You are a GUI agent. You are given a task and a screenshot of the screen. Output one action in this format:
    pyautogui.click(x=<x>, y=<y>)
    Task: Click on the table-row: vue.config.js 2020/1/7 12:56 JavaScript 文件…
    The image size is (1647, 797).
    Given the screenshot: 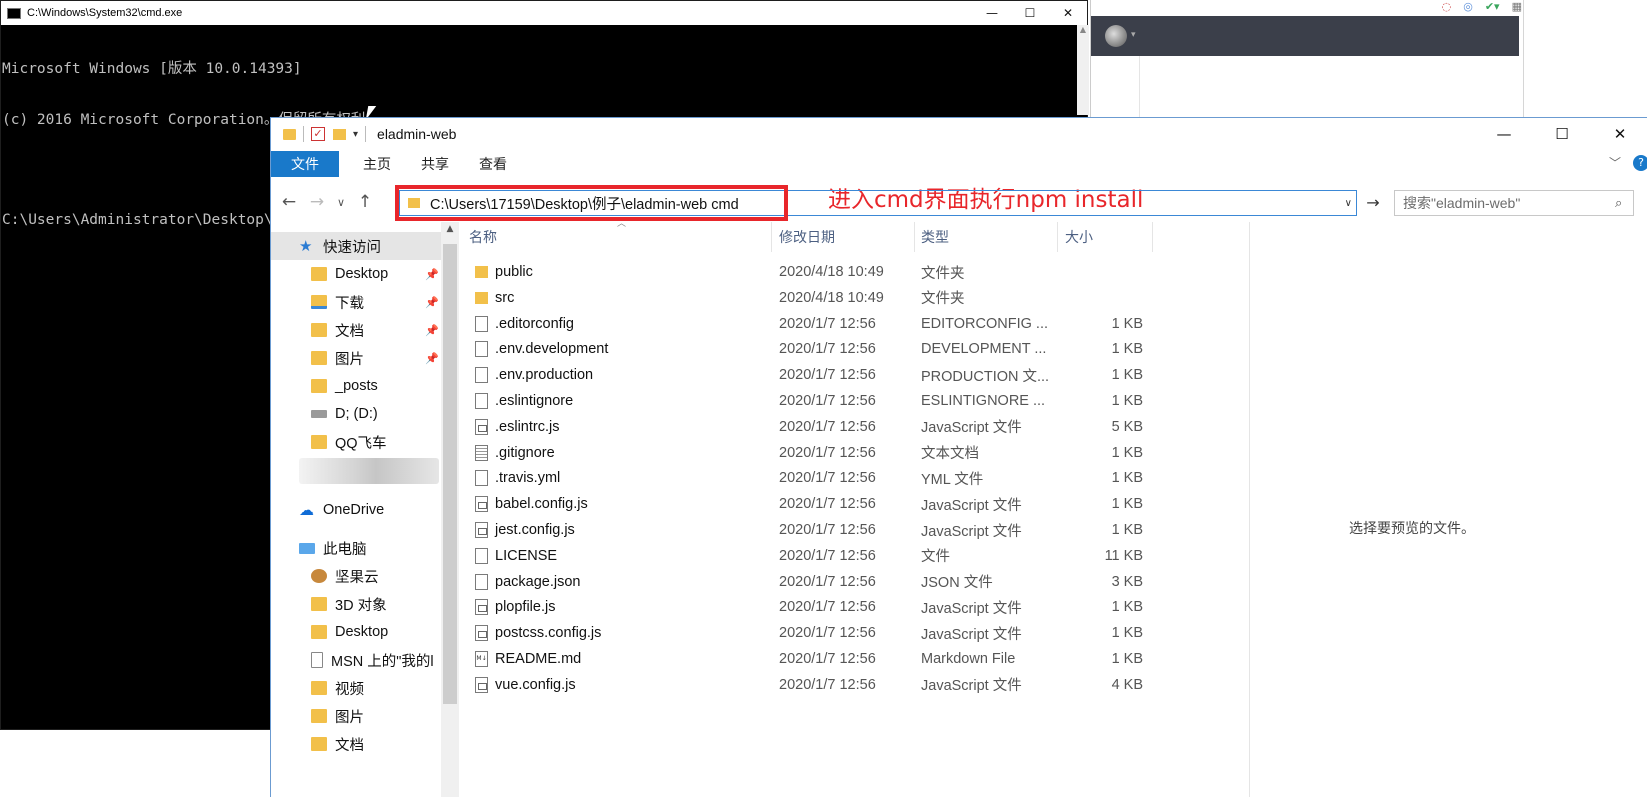 What is the action you would take?
    pyautogui.click(x=866, y=685)
    